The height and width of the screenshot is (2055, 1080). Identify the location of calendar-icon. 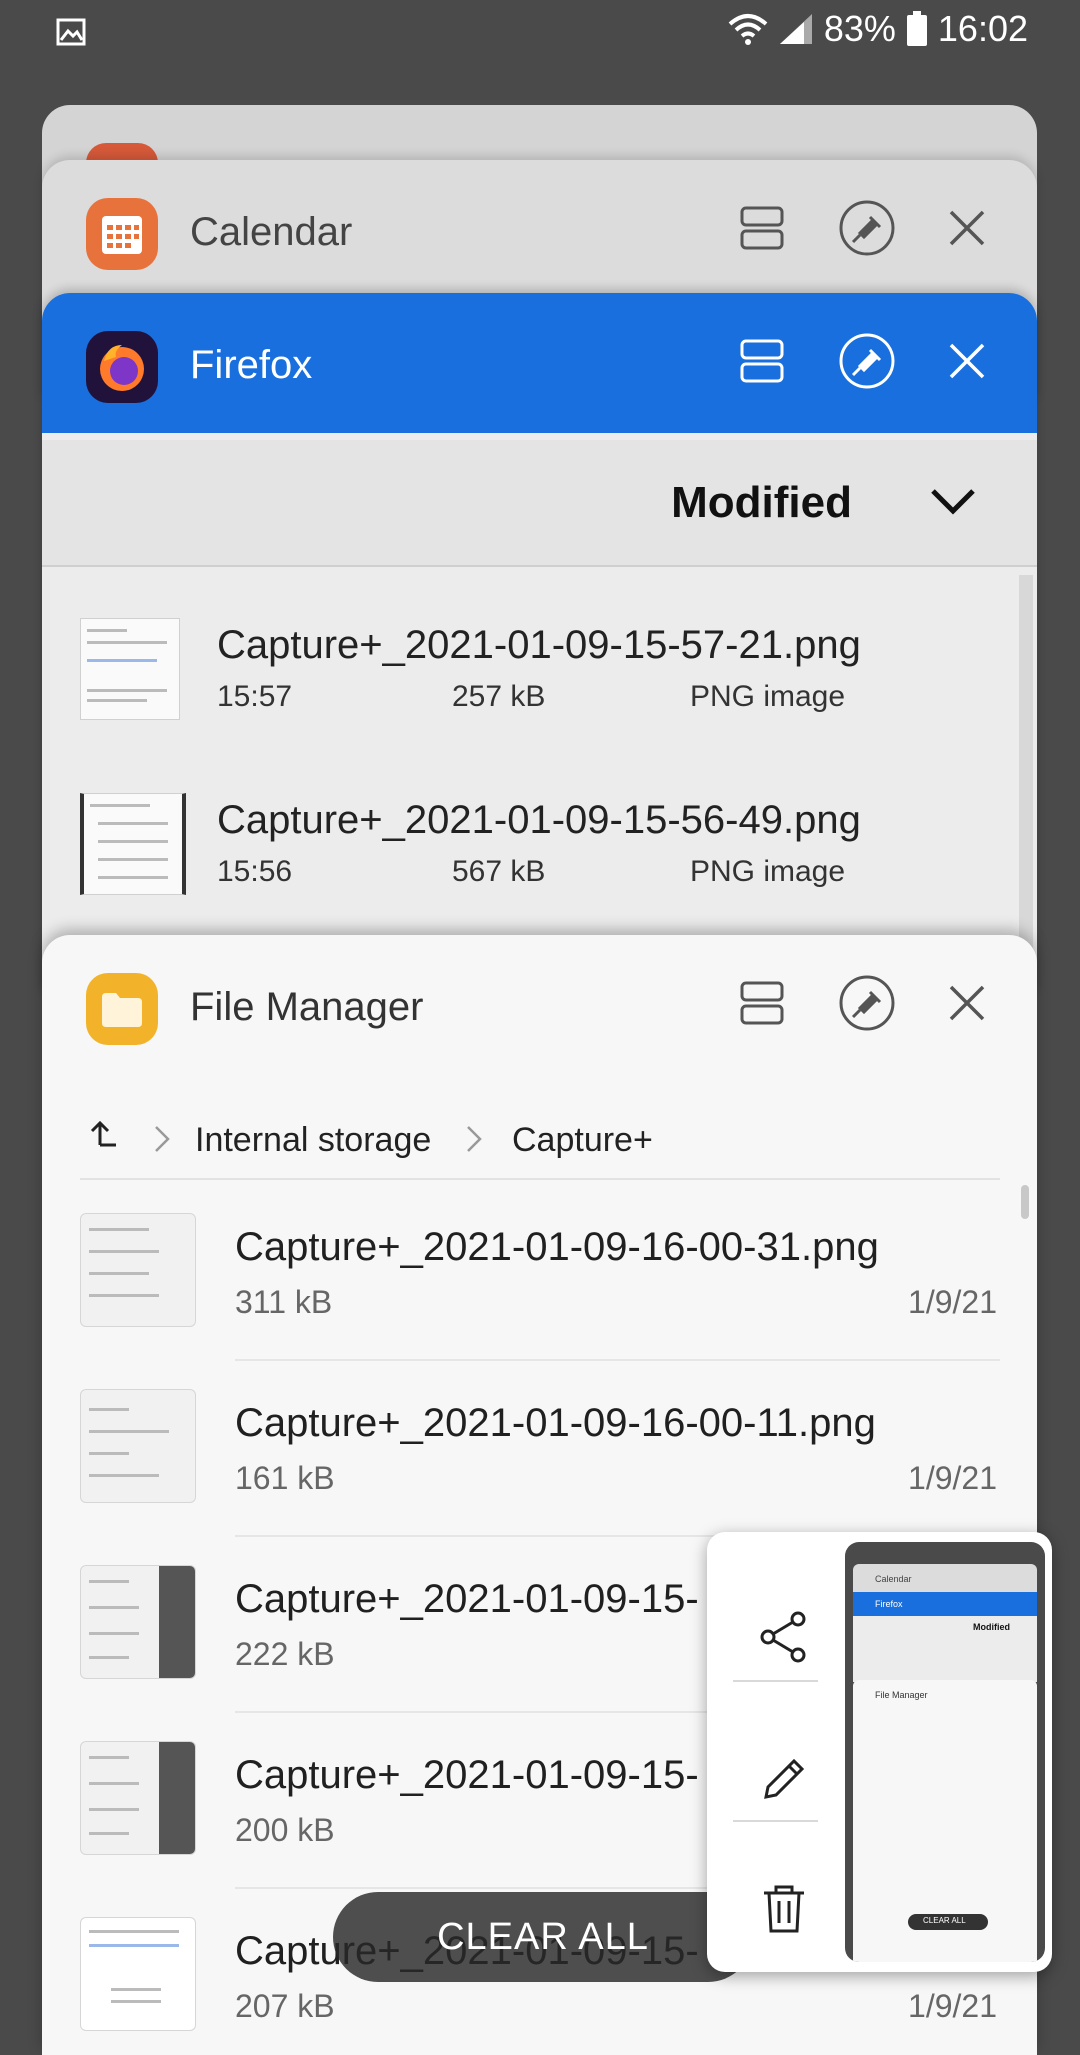
(122, 234).